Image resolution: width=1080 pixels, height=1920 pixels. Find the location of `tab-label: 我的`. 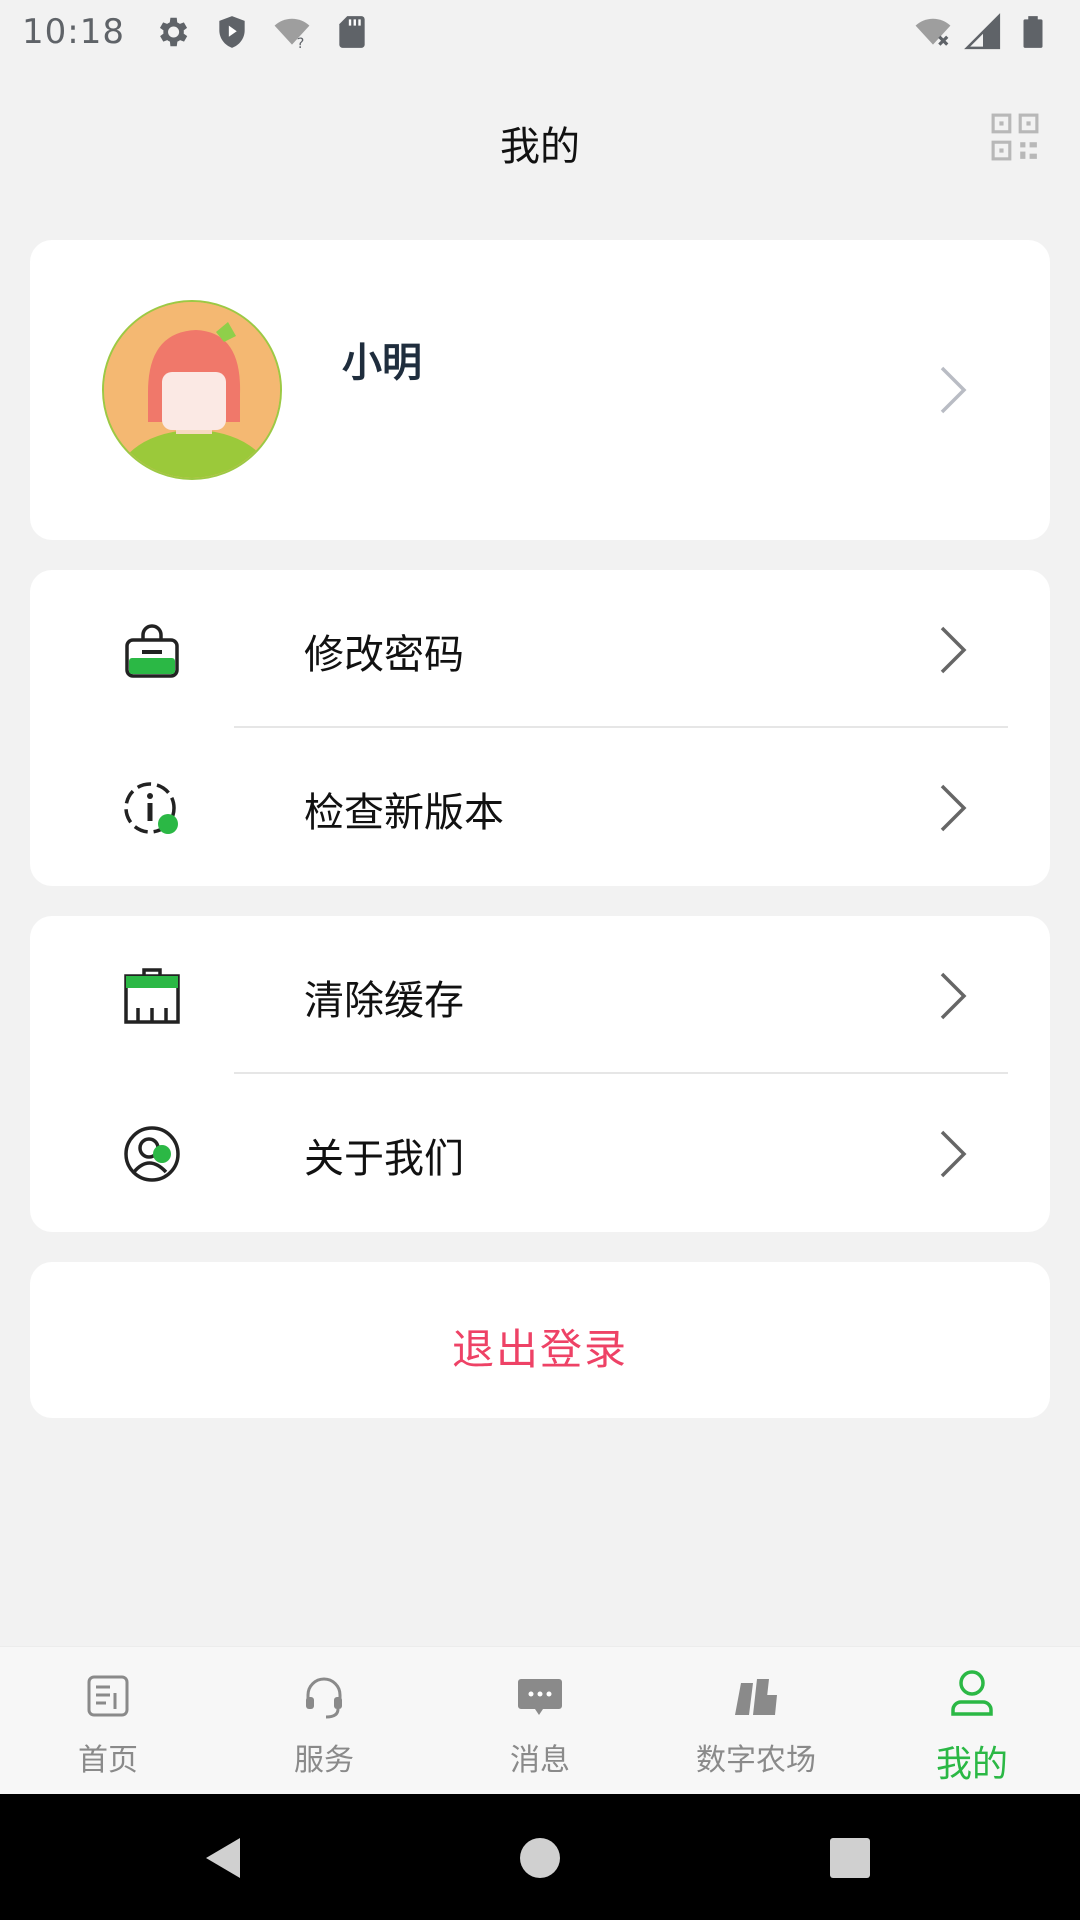

tab-label: 我的 is located at coordinates (971, 1764).